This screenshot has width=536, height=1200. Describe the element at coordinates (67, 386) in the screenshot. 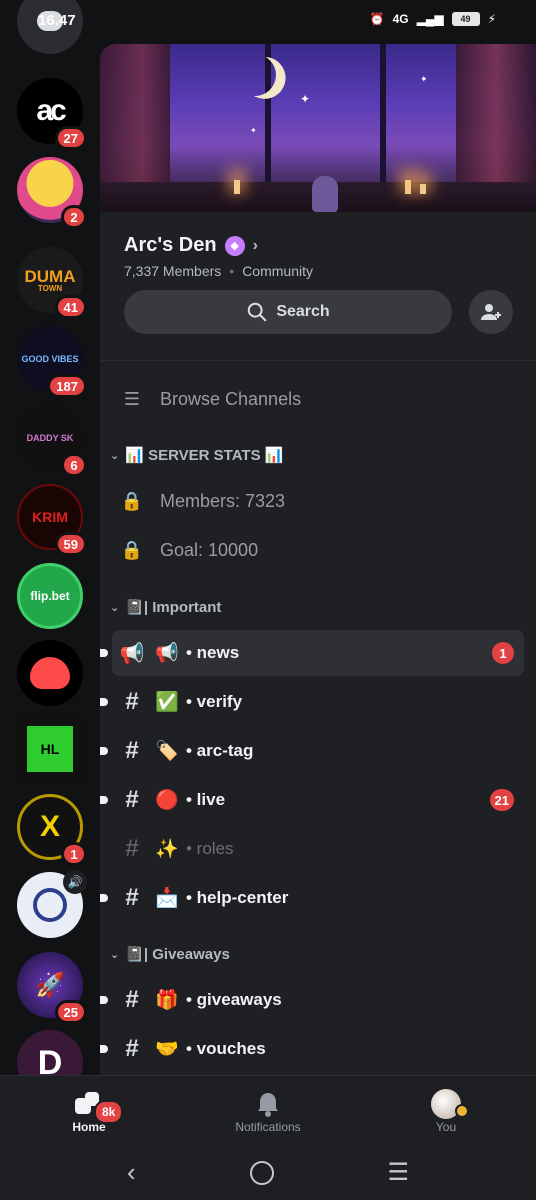

I see `server-badge: 187` at that location.